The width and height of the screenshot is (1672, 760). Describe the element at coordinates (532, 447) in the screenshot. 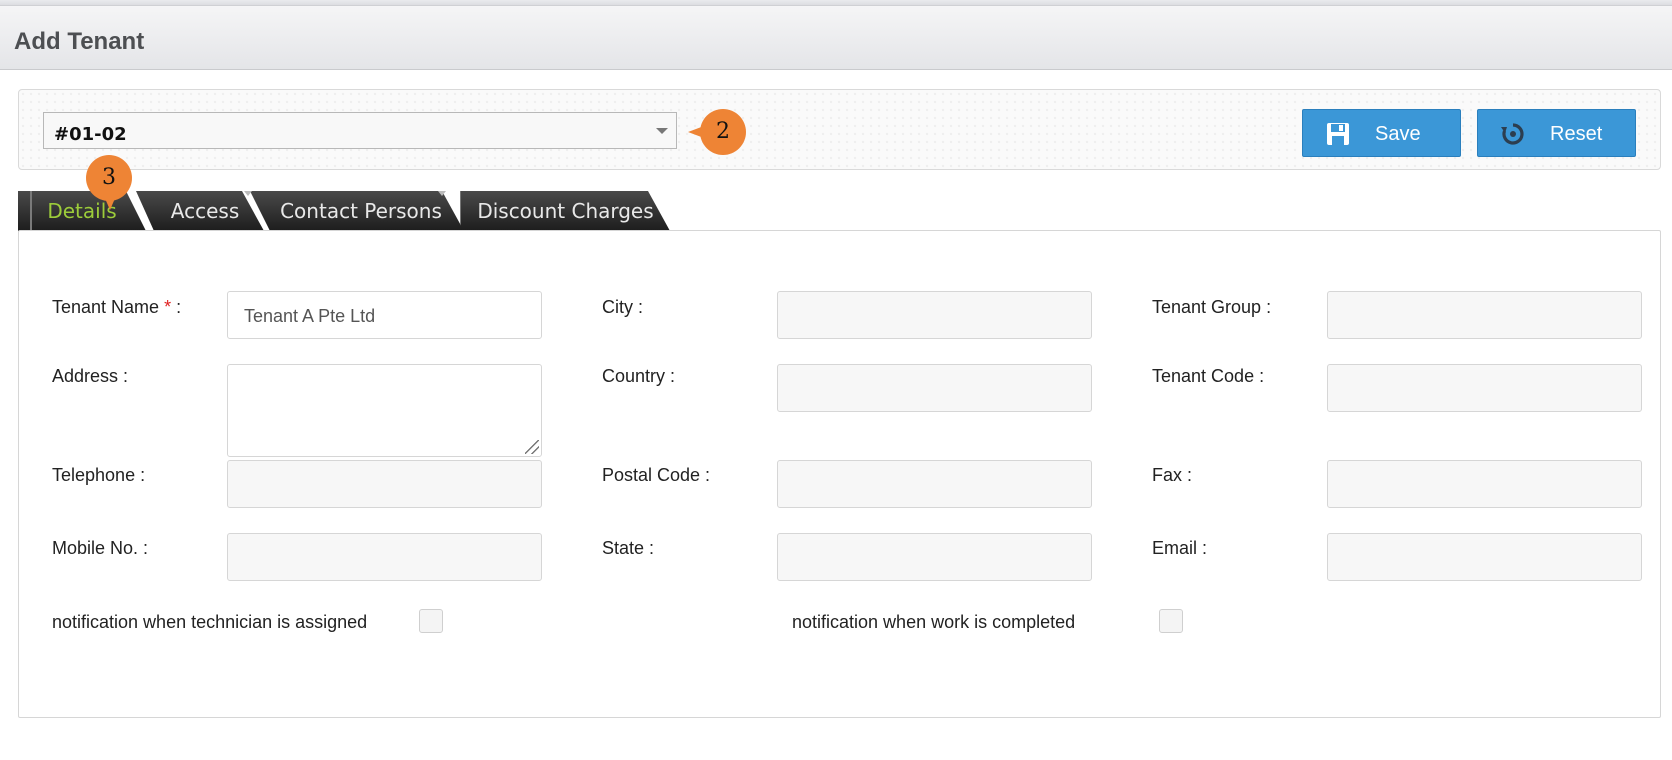

I see `resize-grip-icon` at that location.